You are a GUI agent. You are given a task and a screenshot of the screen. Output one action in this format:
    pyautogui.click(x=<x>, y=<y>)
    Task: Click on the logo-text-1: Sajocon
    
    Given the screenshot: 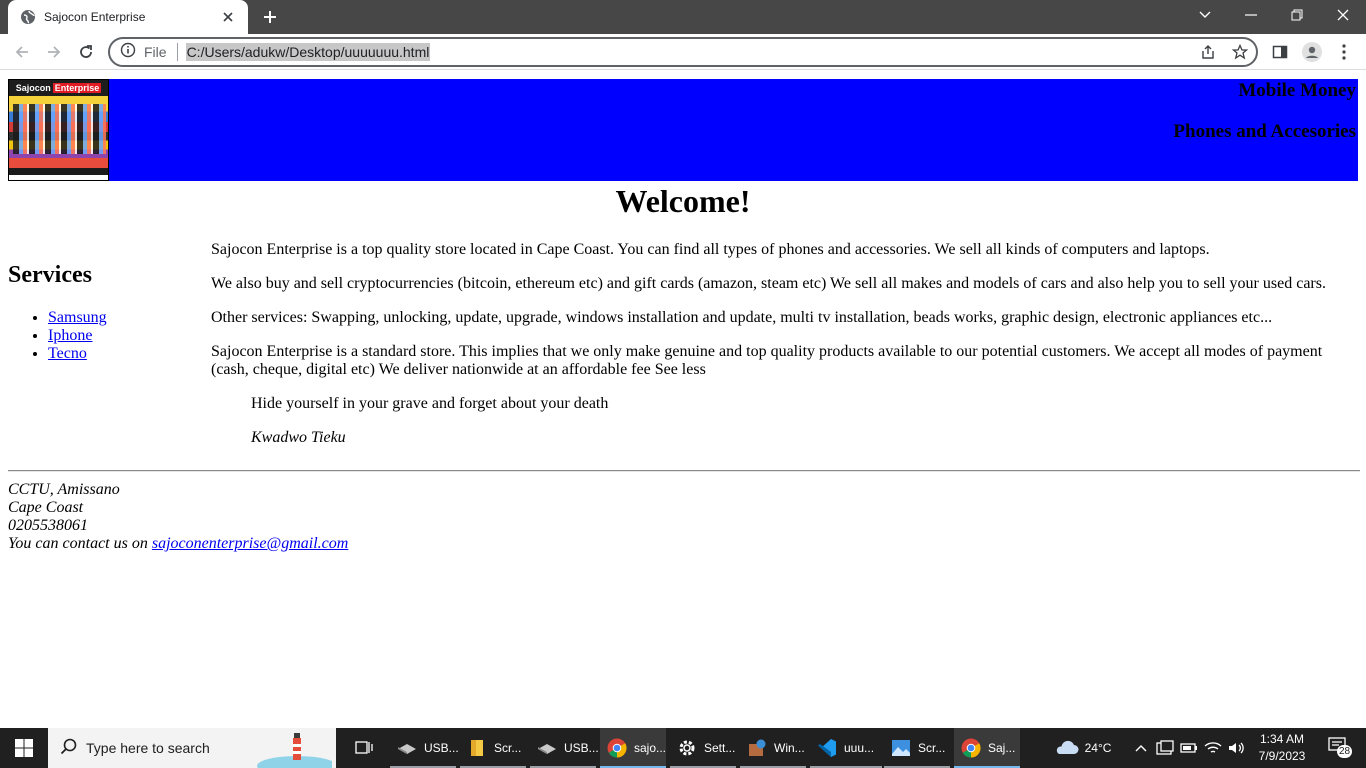 What is the action you would take?
    pyautogui.click(x=33, y=88)
    